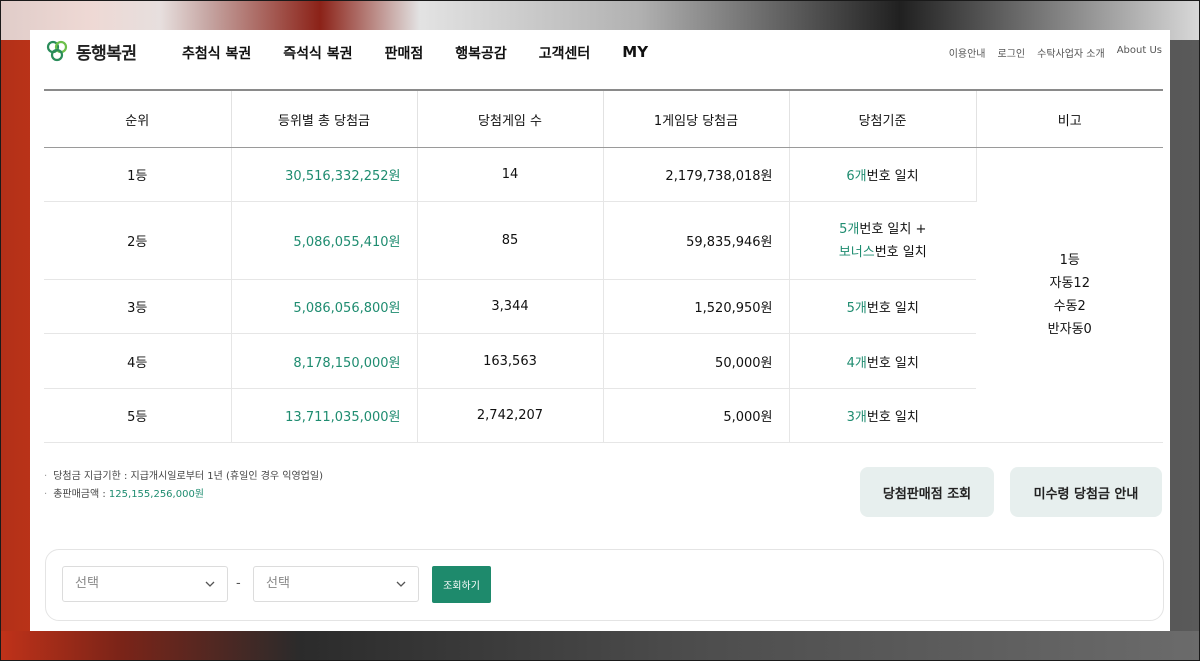 This screenshot has height=661, width=1200. What do you see at coordinates (1069, 118) in the screenshot?
I see `header-remarks: 비고` at bounding box center [1069, 118].